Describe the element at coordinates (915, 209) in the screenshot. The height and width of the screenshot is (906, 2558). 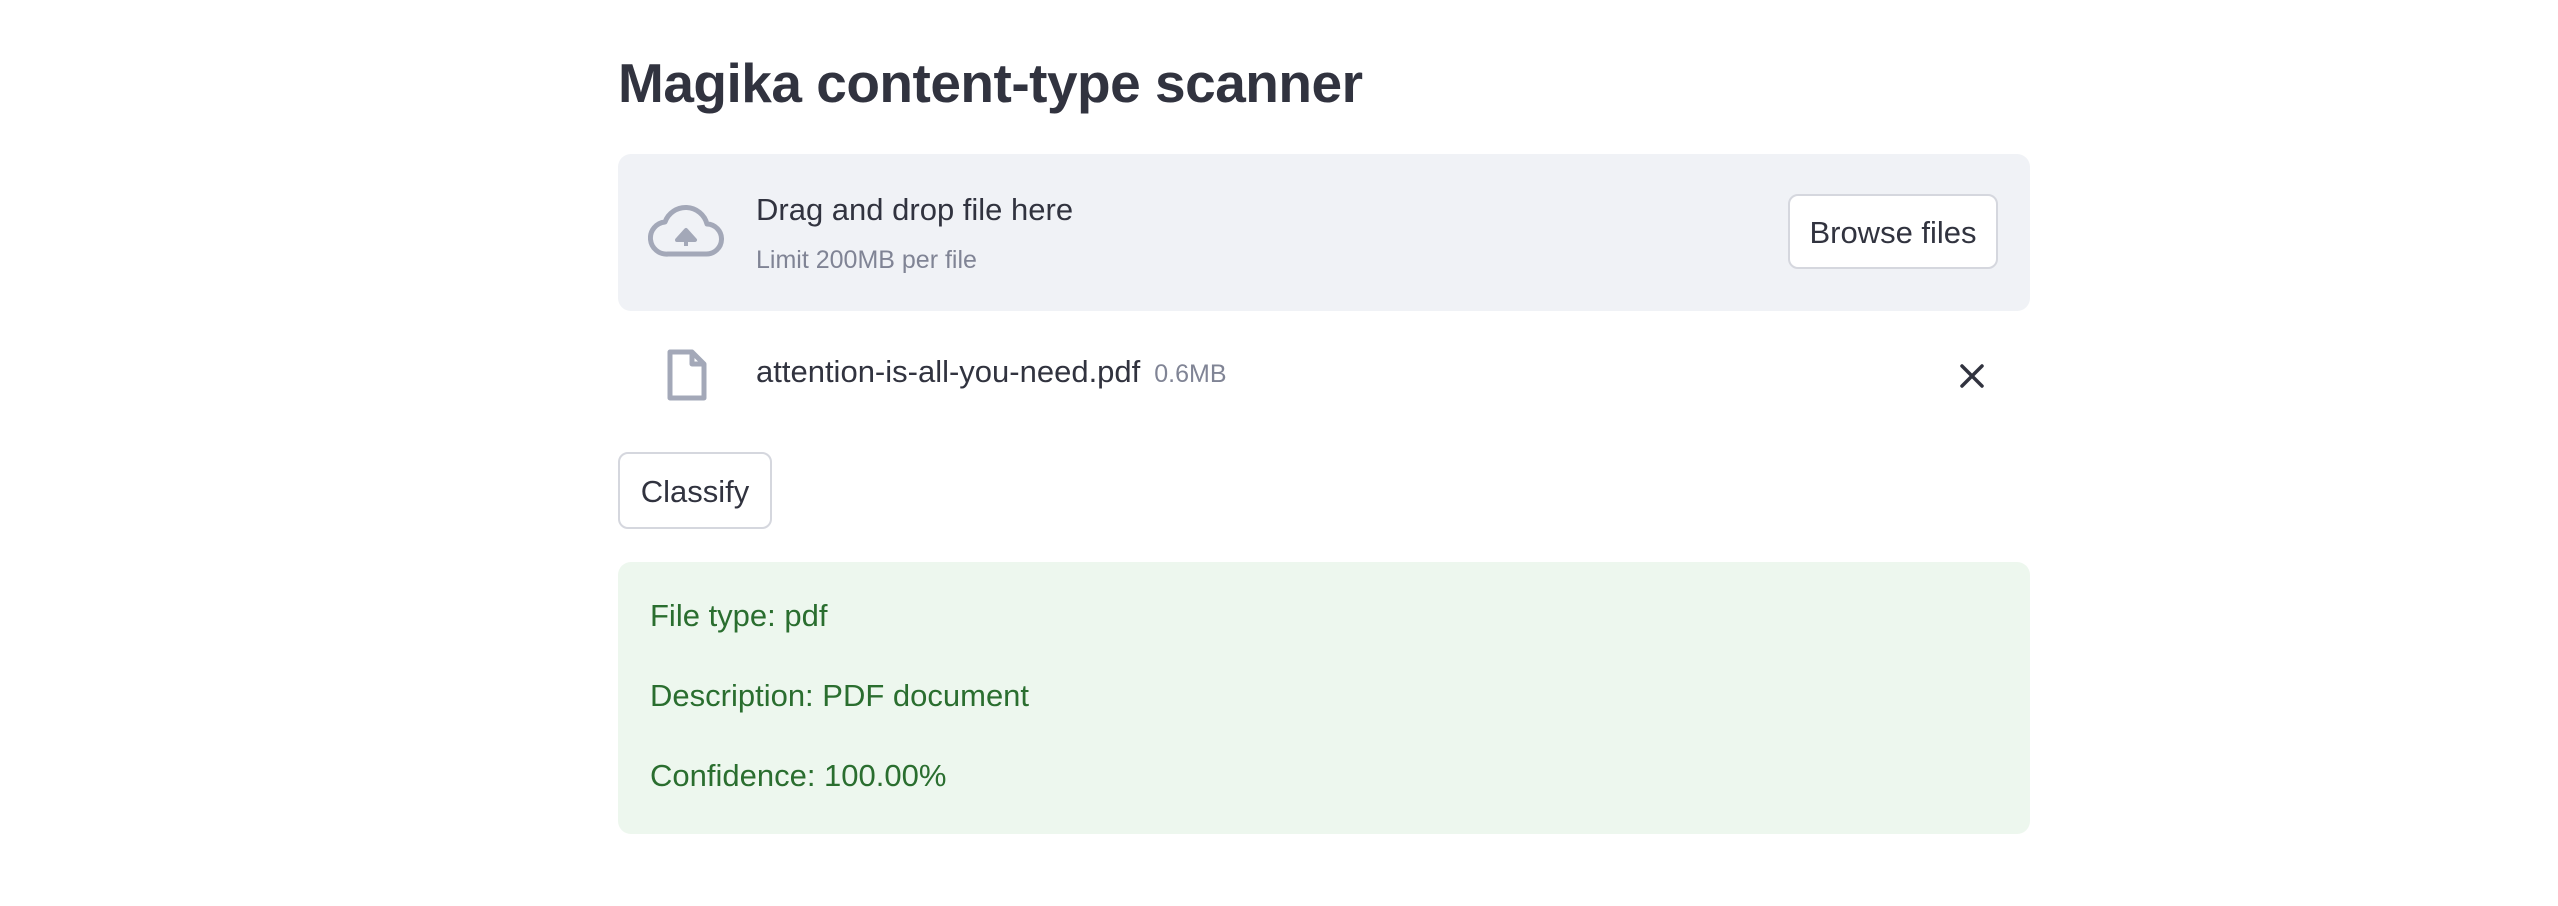
I see `dropzone-instructions: Drag and drop file here` at that location.